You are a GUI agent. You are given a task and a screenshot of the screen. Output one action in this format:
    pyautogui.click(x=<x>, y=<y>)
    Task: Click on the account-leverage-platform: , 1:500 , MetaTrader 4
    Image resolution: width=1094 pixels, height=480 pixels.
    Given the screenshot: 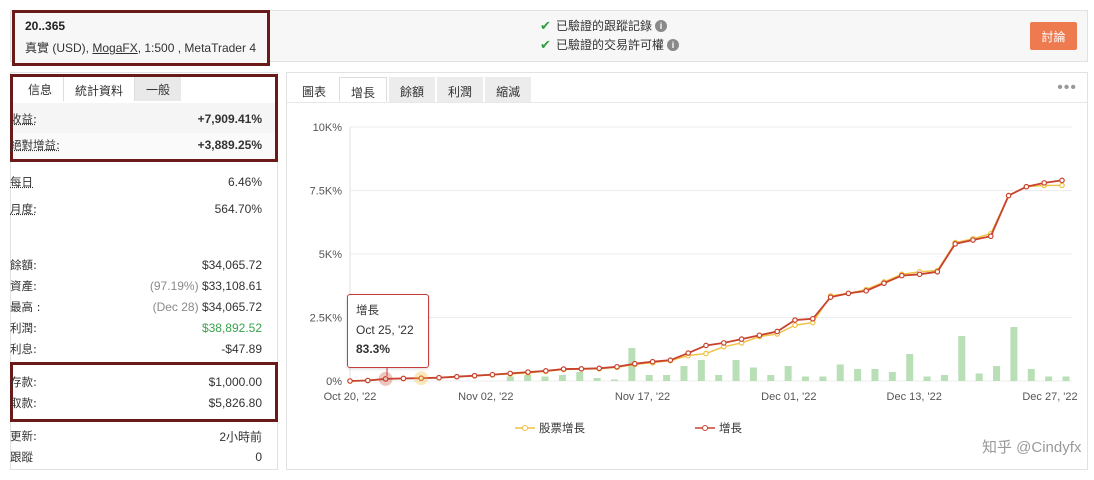 What is the action you would take?
    pyautogui.click(x=196, y=48)
    